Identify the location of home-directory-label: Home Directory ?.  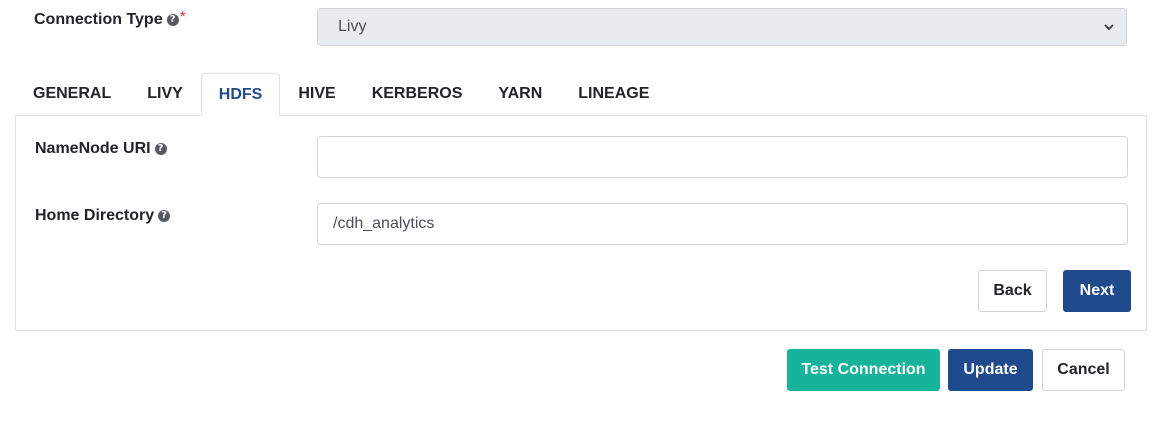
(103, 216).